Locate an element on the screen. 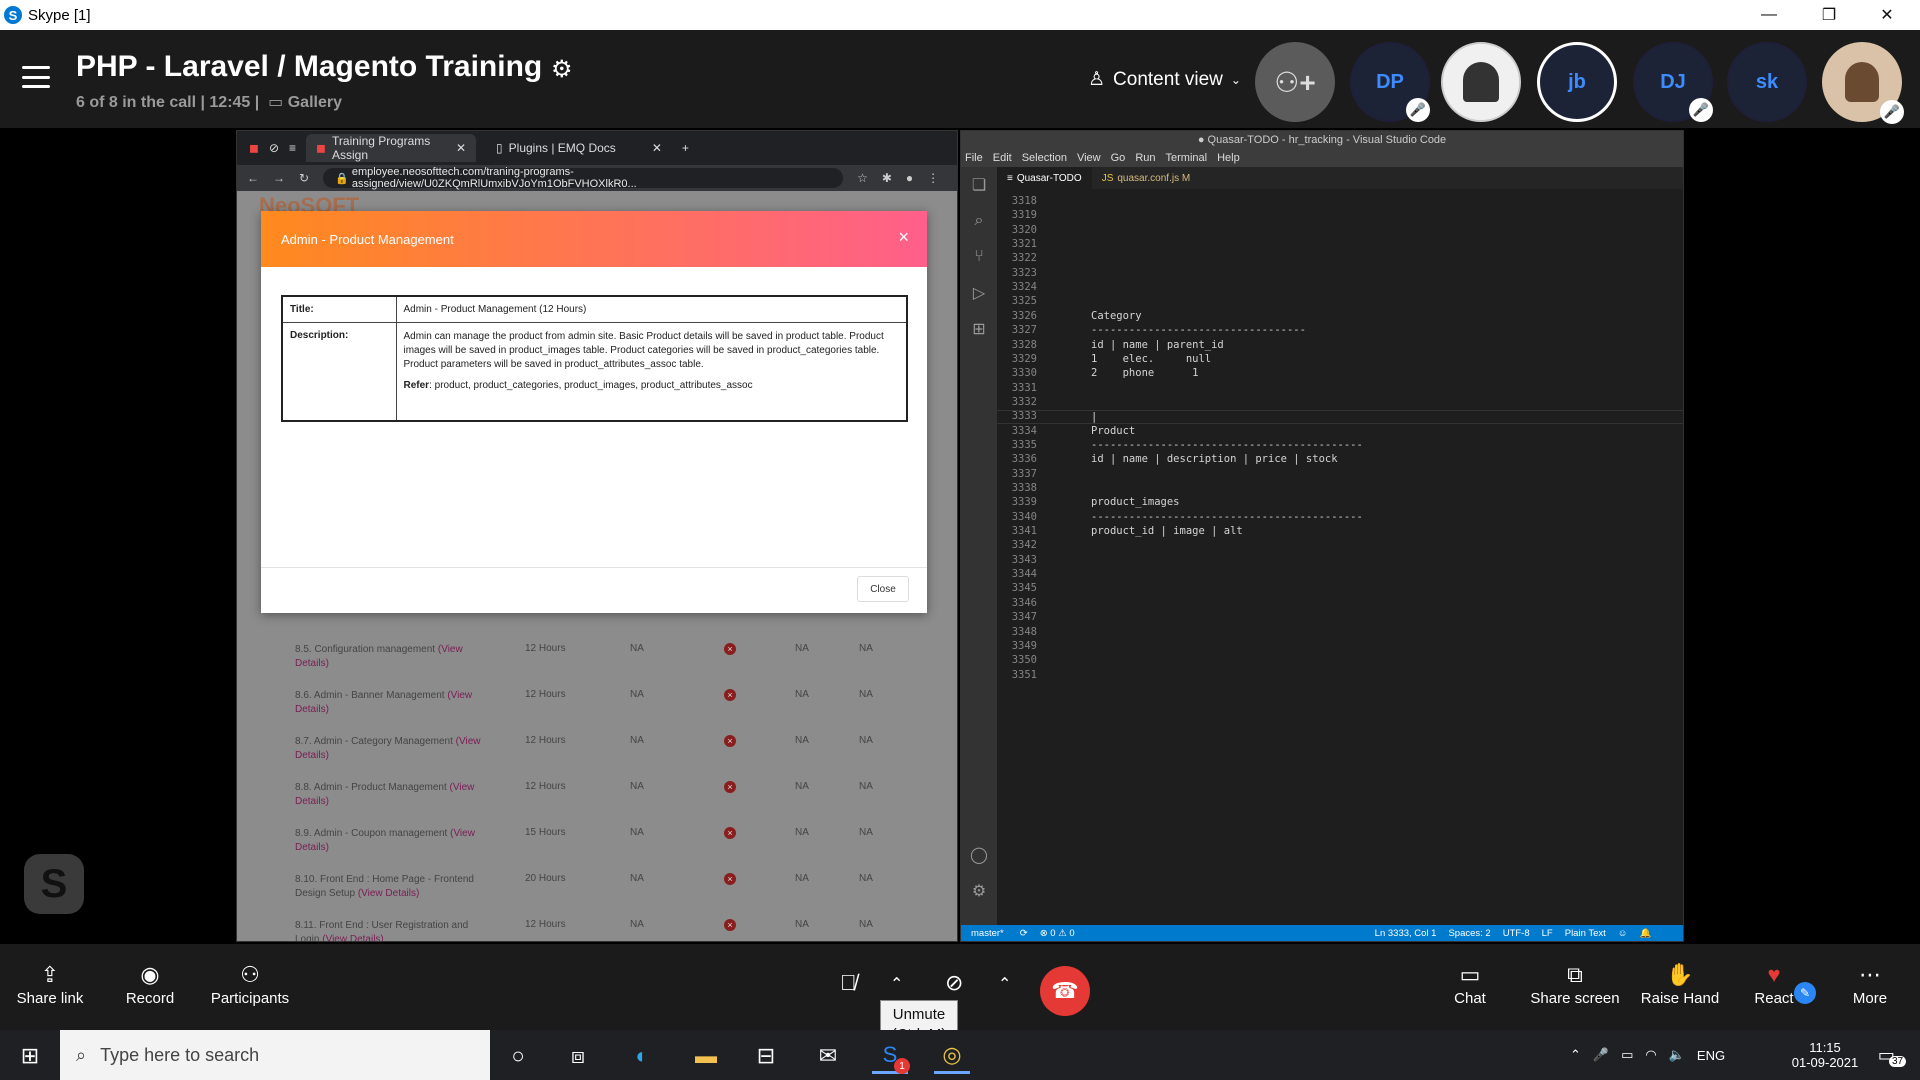  browser-menu-icon: ◼ is located at coordinates (254, 148).